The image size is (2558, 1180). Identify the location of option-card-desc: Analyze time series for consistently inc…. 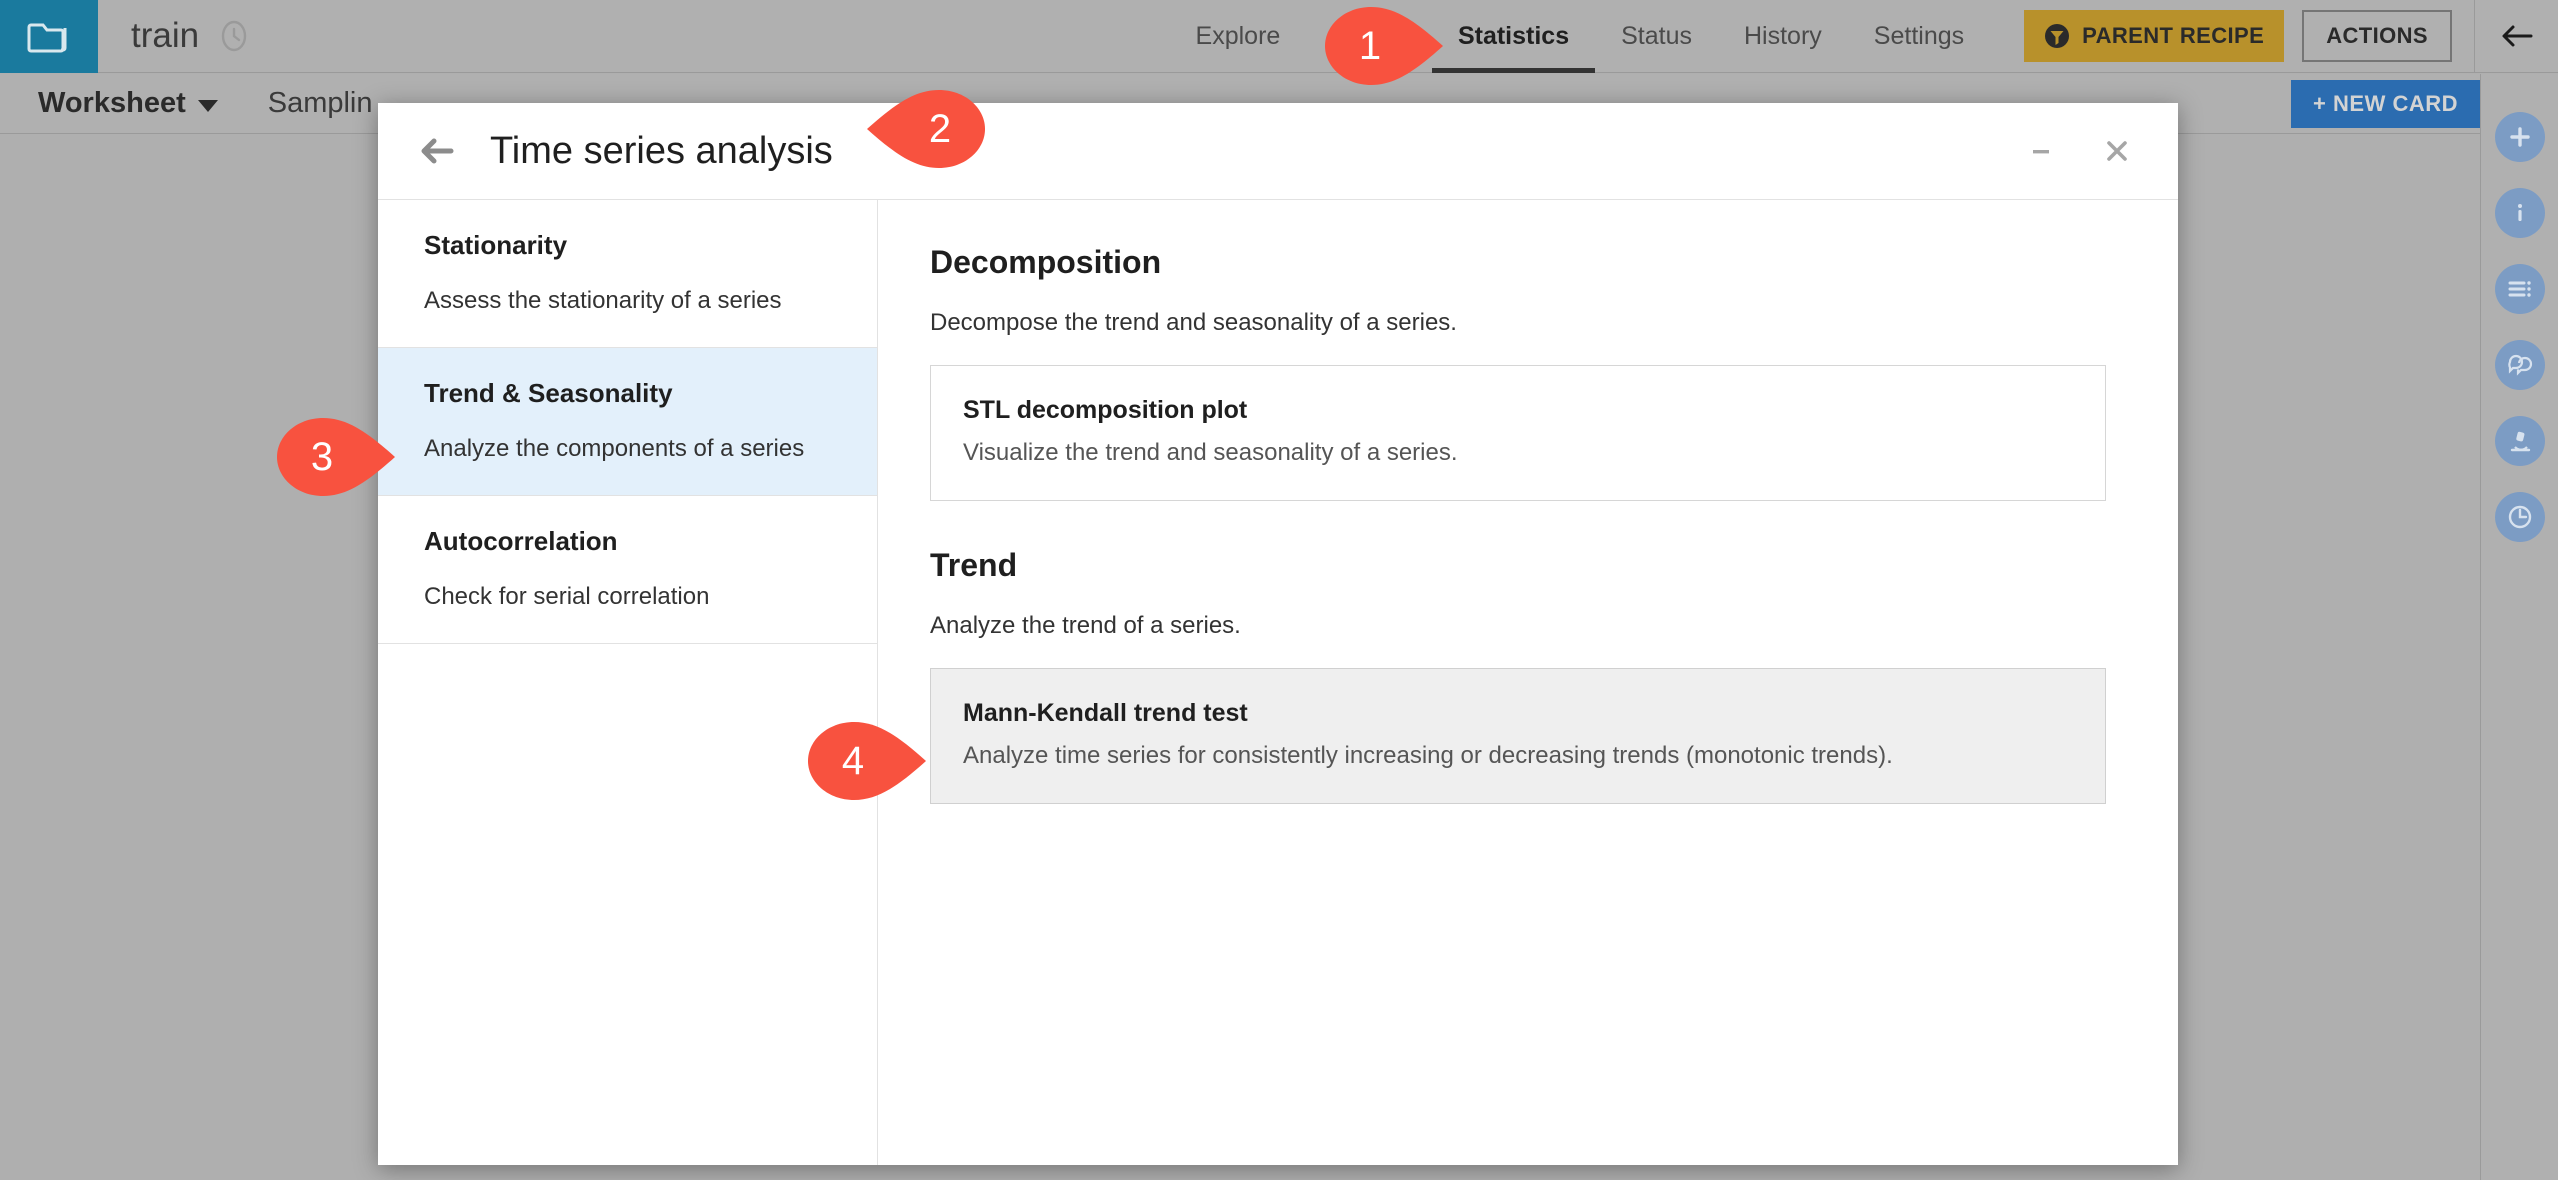
(1428, 755).